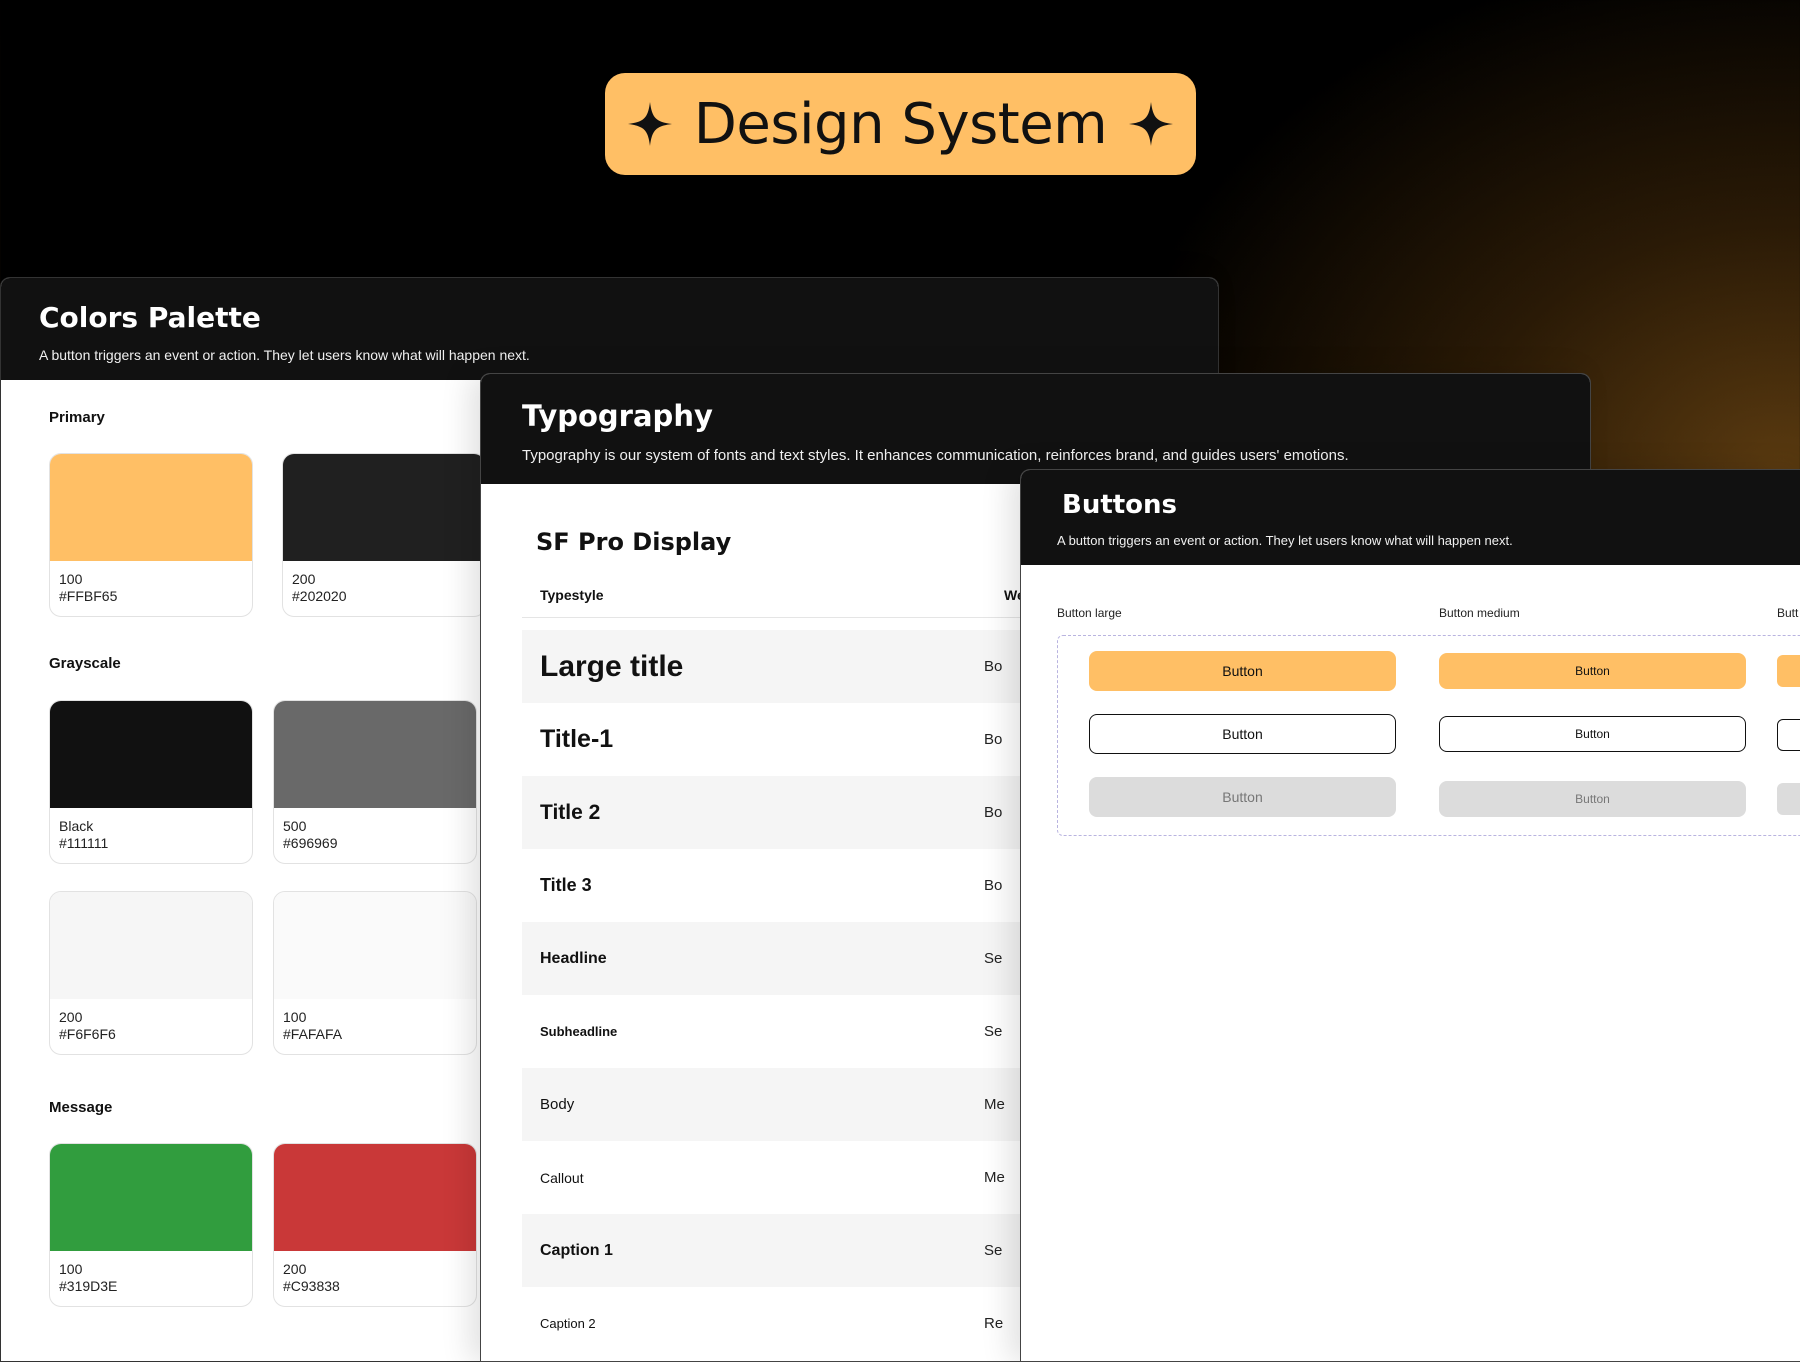 This screenshot has width=1800, height=1362. What do you see at coordinates (313, 1034) in the screenshot?
I see `swatch-hex: #FAFAFA` at bounding box center [313, 1034].